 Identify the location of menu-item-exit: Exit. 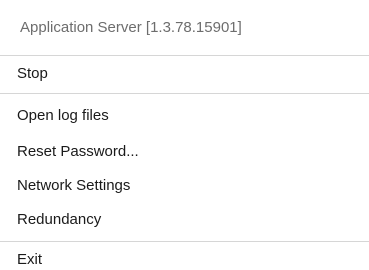
(184, 258).